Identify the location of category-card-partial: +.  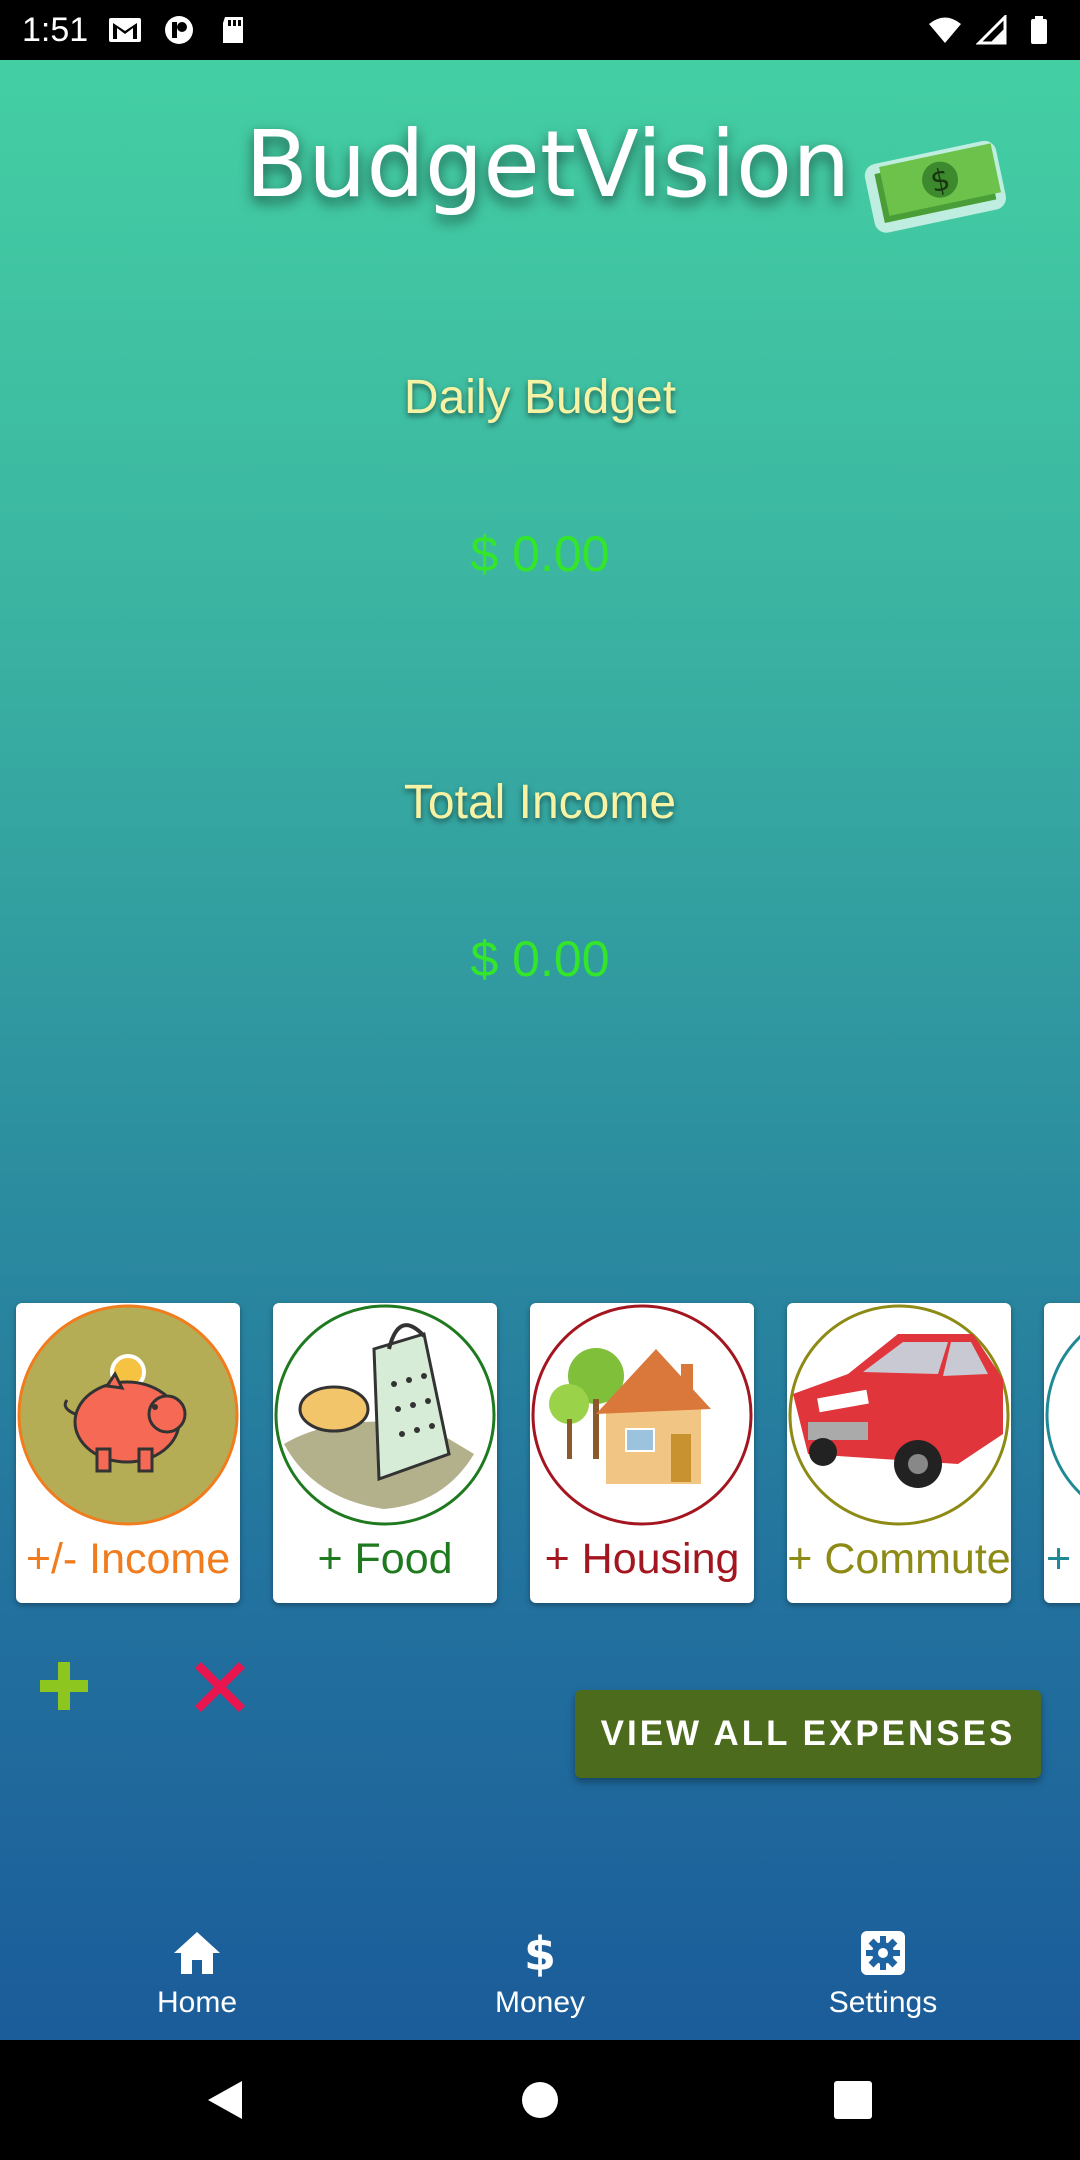
(1062, 1453).